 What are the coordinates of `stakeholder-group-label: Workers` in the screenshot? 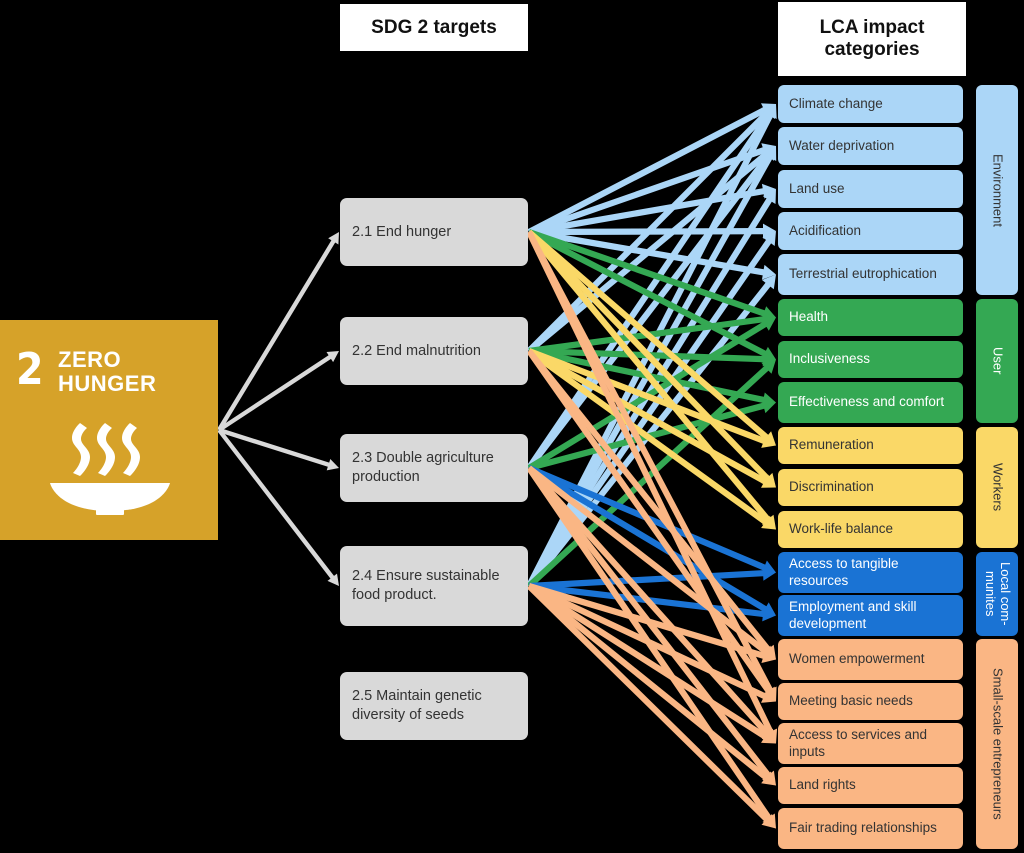 It's located at (998, 487).